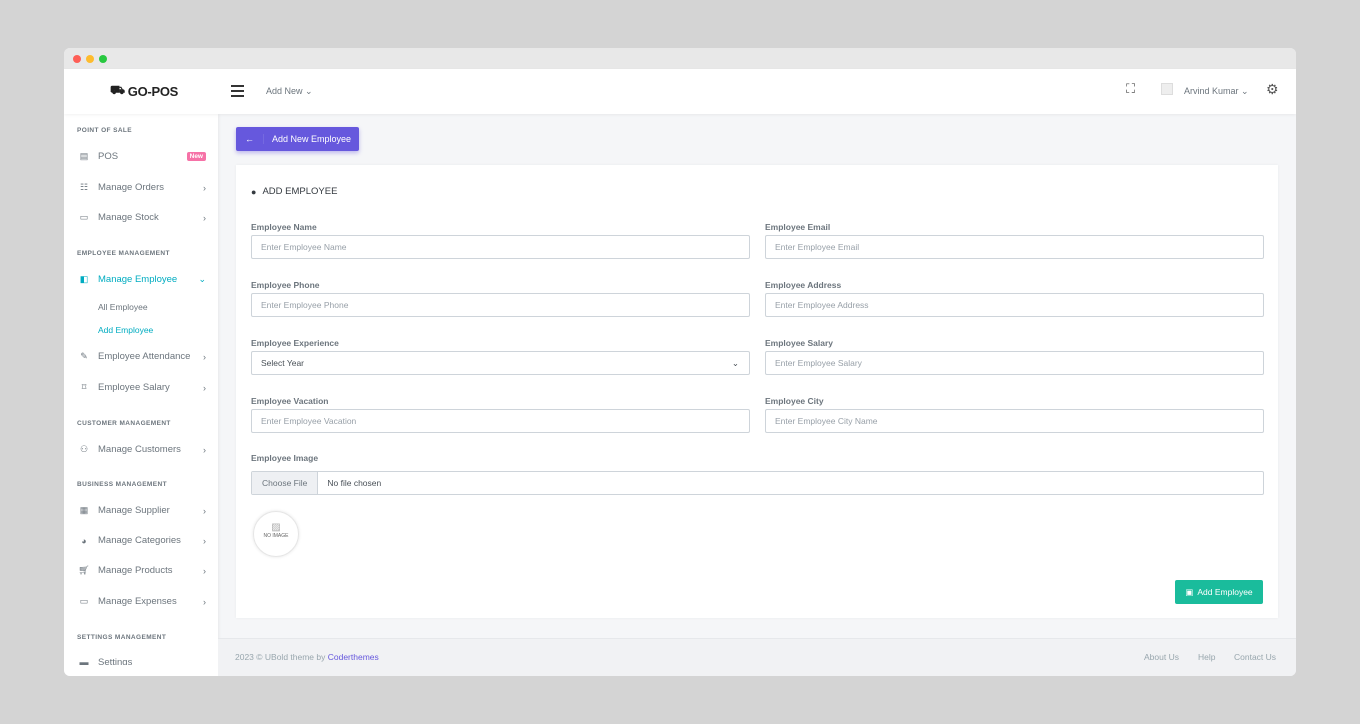  I want to click on image-file-input: Choose File No file chosen, so click(757, 483).